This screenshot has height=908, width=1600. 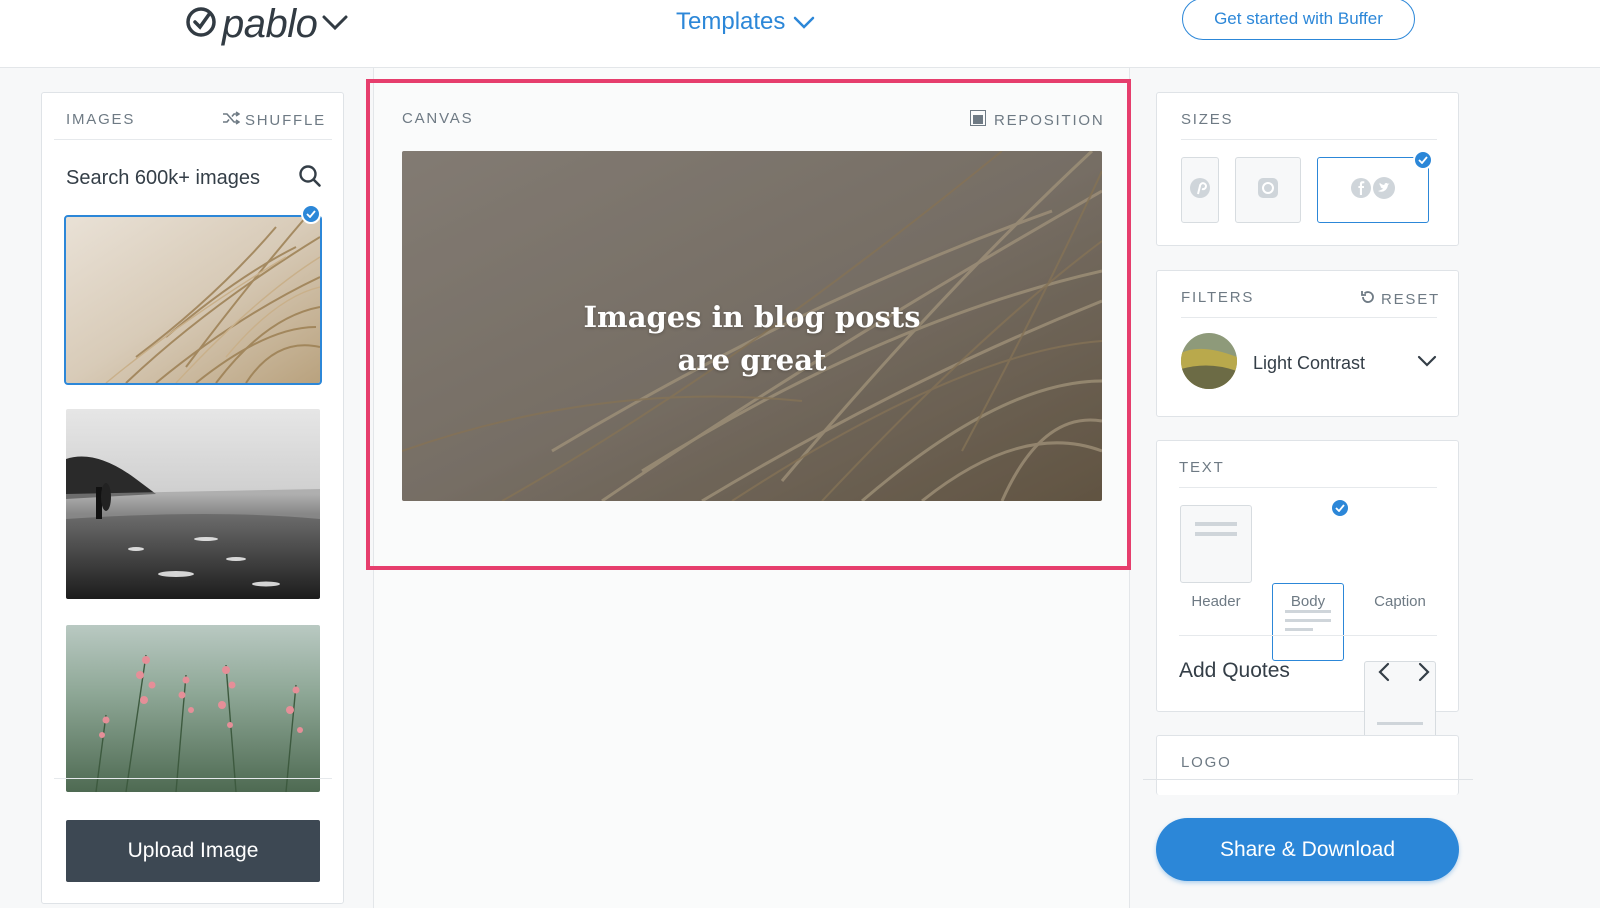 I want to click on filter-select: Light Contrast, so click(x=1309, y=363).